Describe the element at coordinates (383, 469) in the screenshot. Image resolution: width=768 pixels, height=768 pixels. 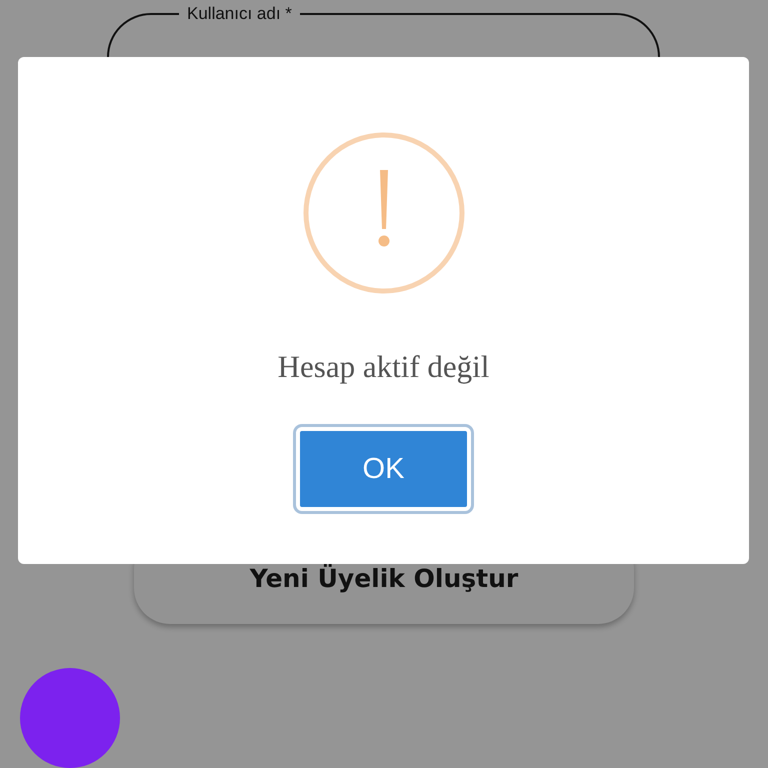
I see `ok-button: OK` at that location.